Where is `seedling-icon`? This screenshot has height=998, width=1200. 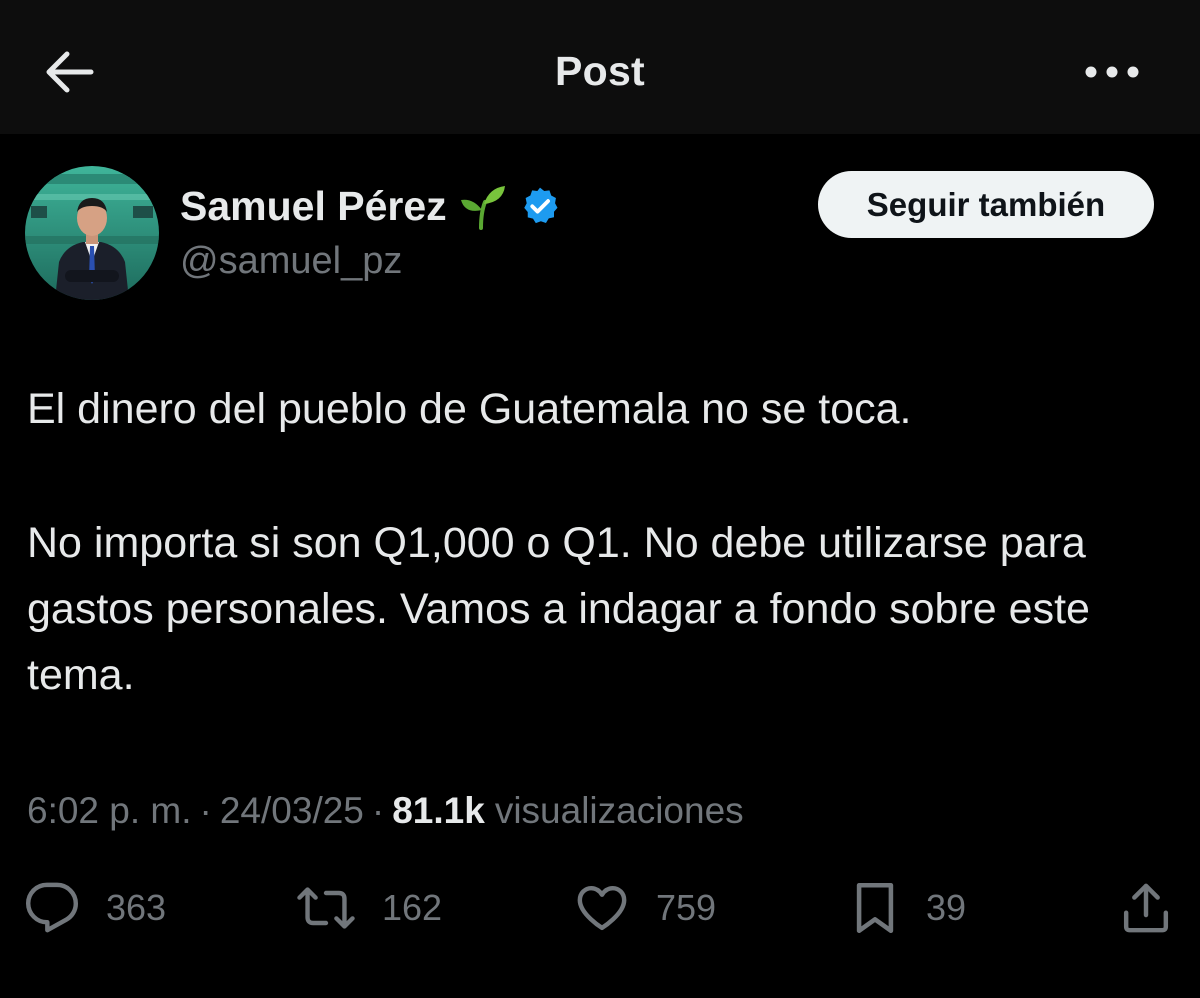
seedling-icon is located at coordinates (482, 208).